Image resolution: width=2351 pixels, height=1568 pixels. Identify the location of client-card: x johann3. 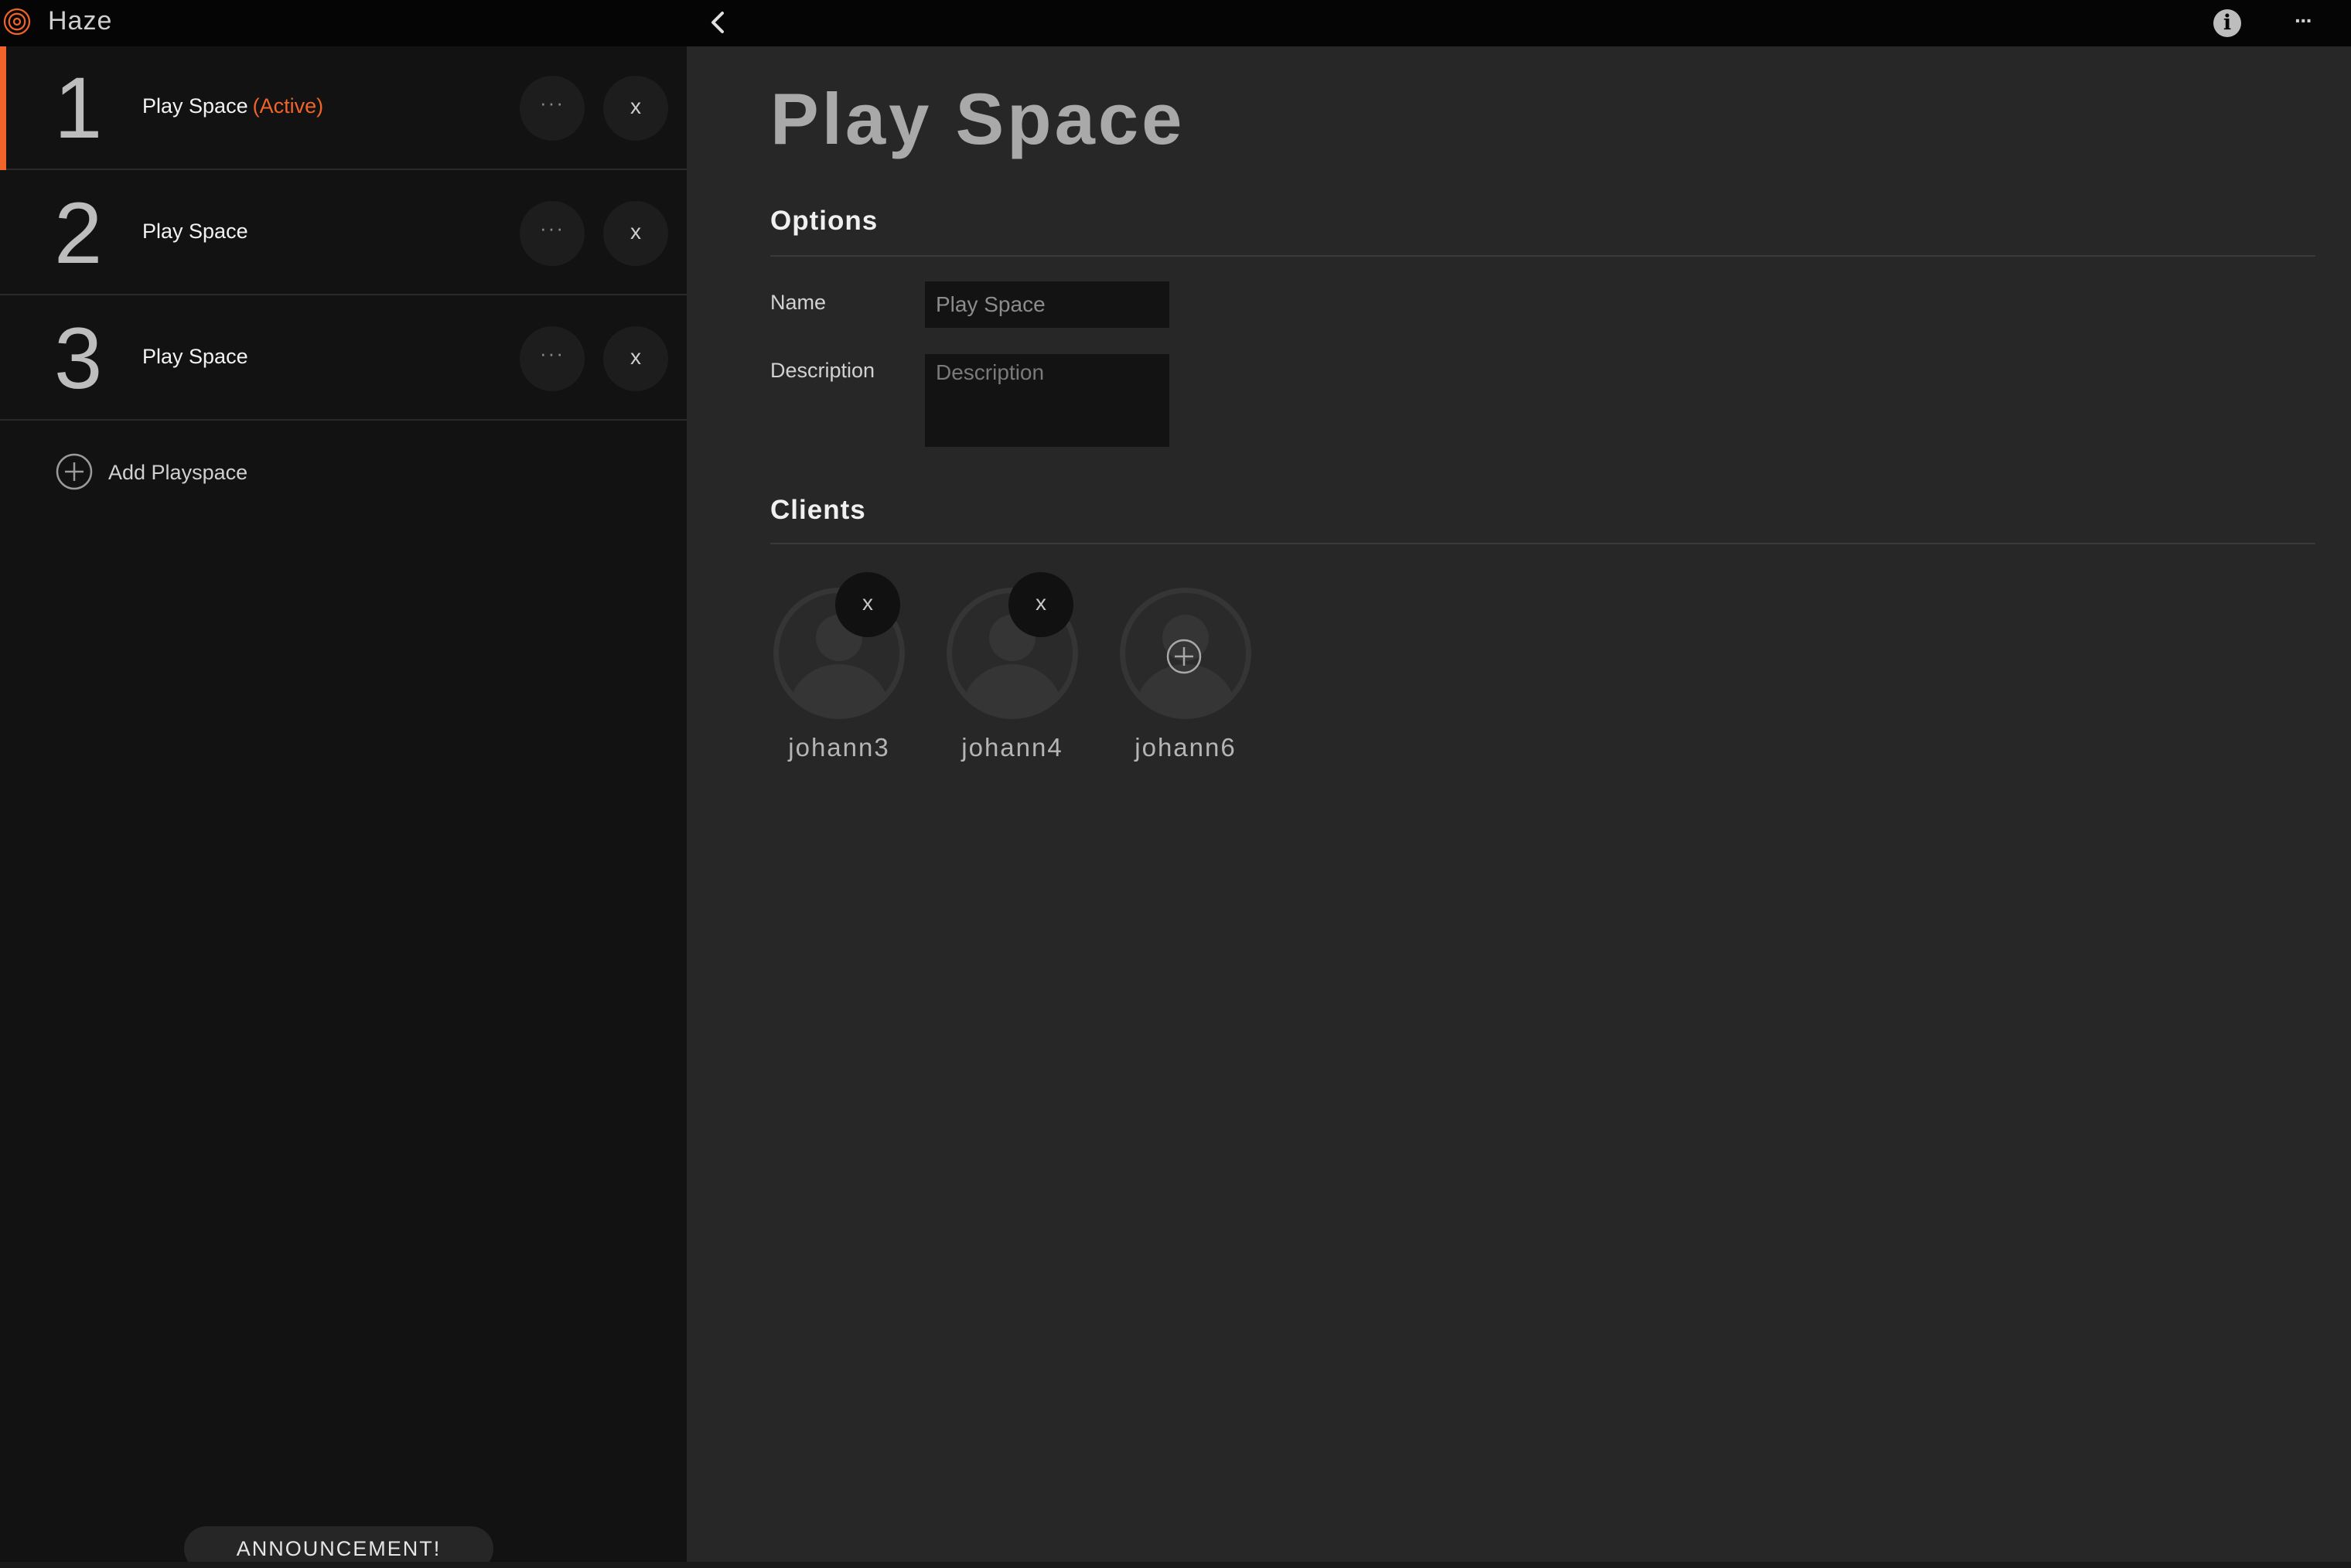
(843, 680).